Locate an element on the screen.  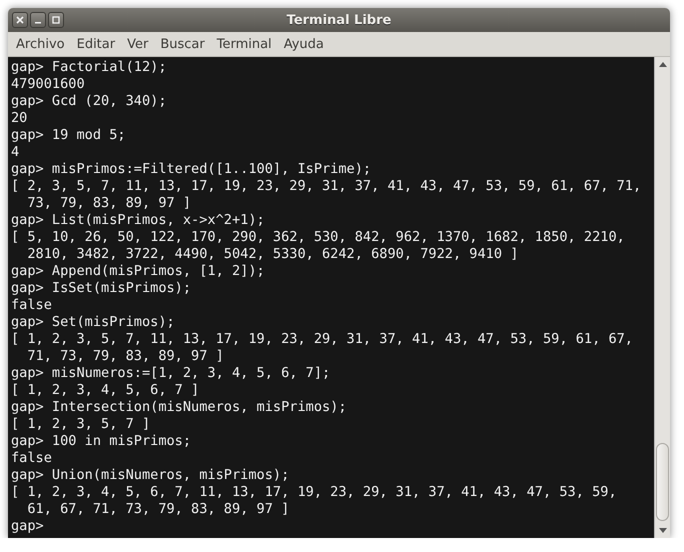
maximize-icon is located at coordinates (56, 20).